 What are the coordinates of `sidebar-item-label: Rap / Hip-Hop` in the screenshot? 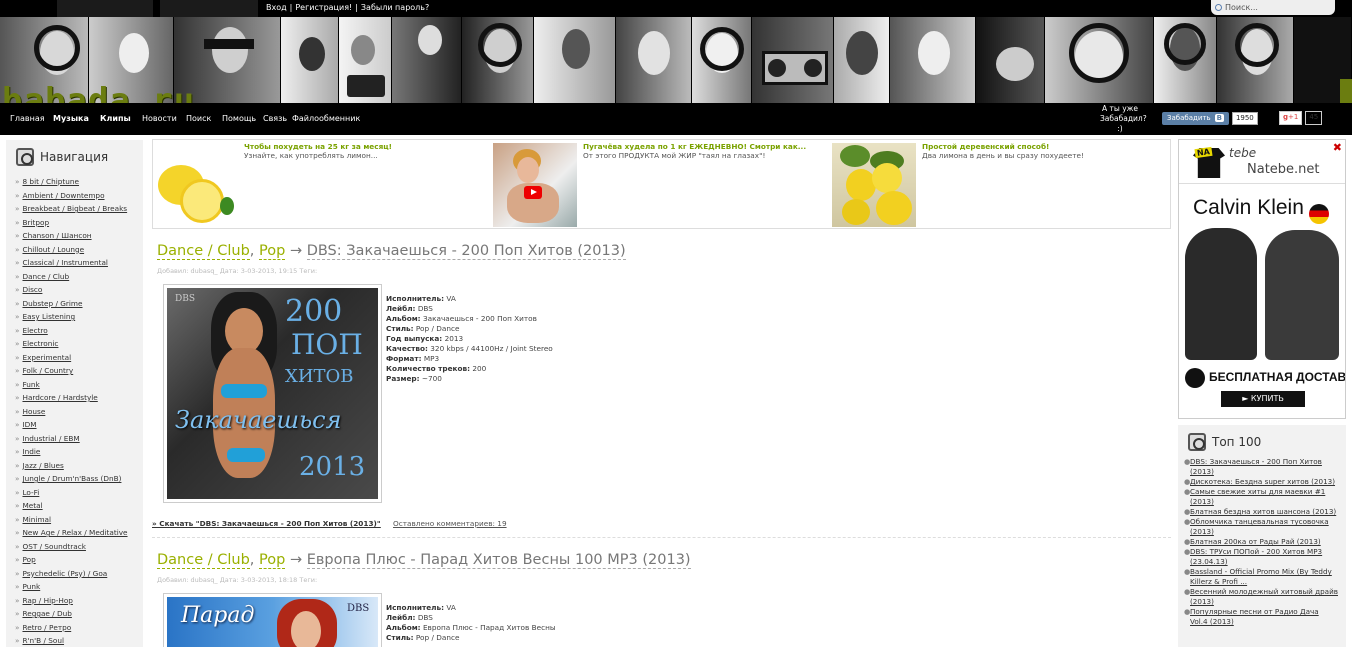 It's located at (47, 600).